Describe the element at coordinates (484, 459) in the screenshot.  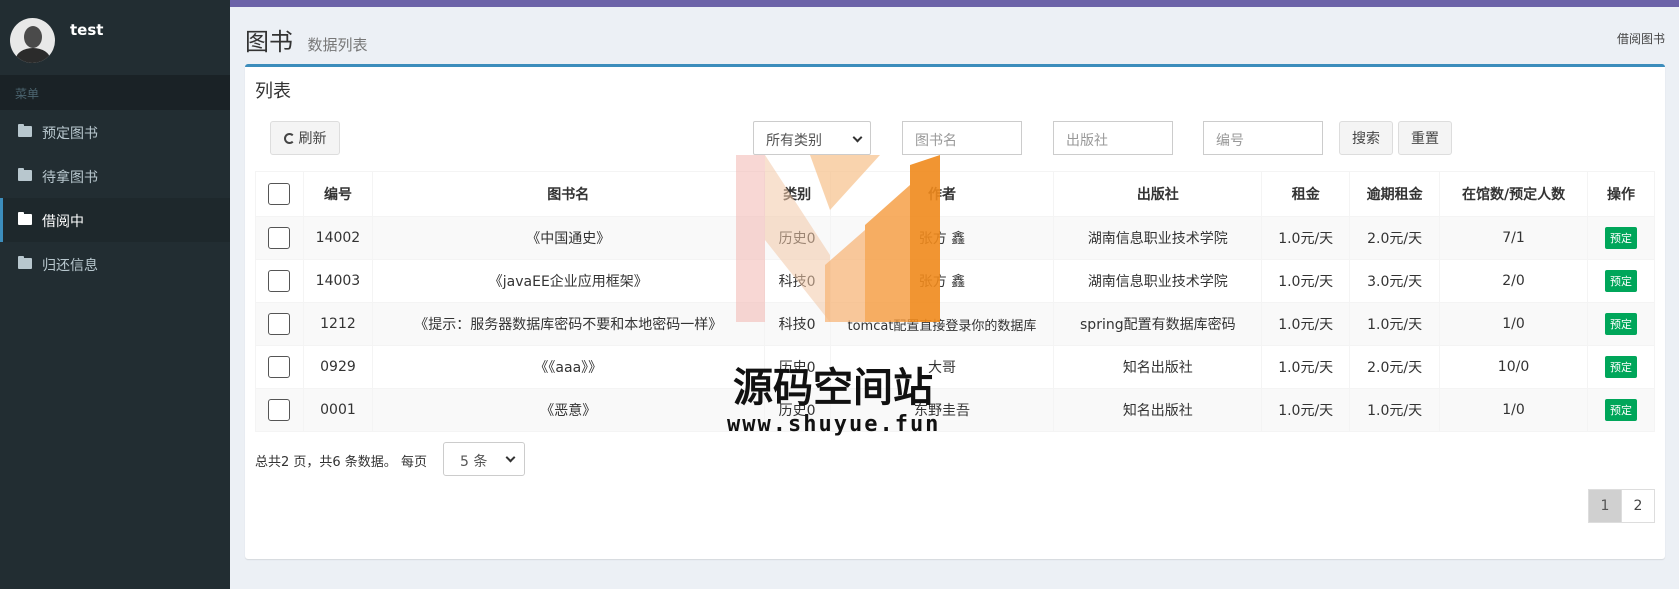
I see `page-size-select: 5 条` at that location.